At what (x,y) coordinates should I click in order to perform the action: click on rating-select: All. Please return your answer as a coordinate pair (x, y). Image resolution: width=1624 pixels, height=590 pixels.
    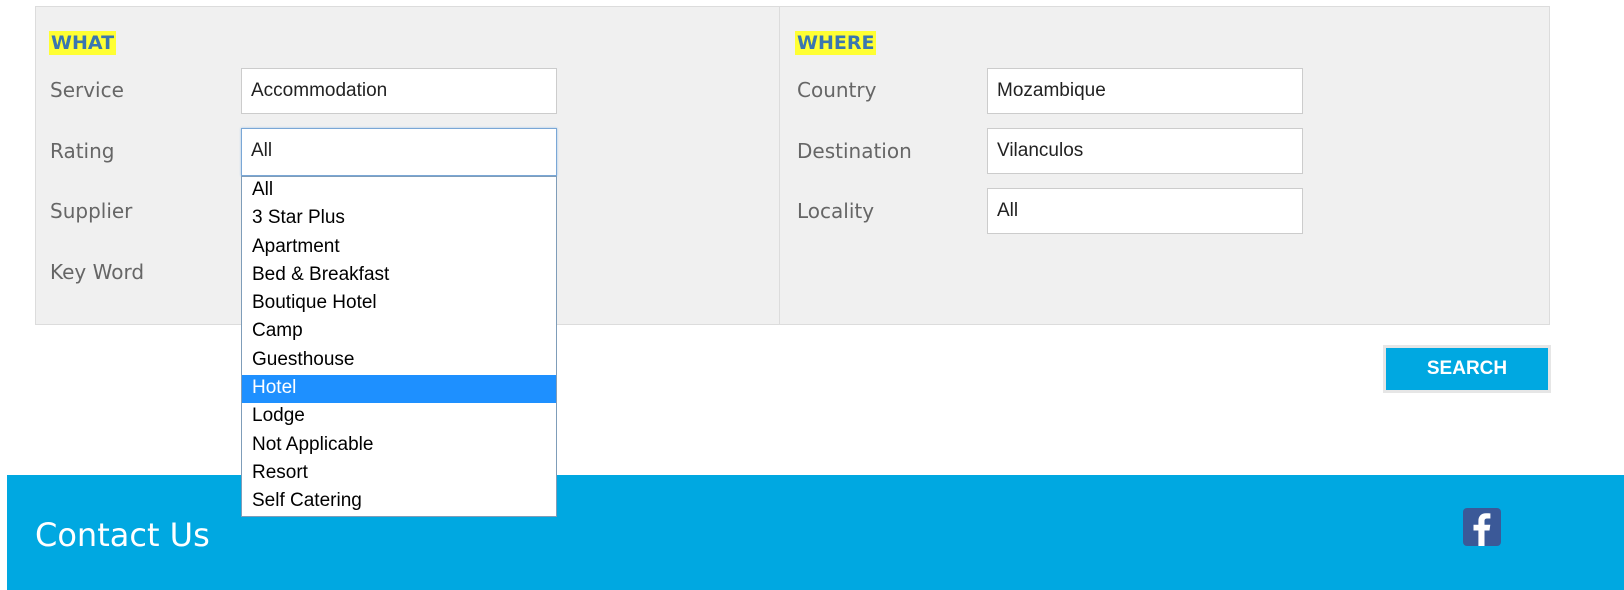
    Looking at the image, I should click on (399, 152).